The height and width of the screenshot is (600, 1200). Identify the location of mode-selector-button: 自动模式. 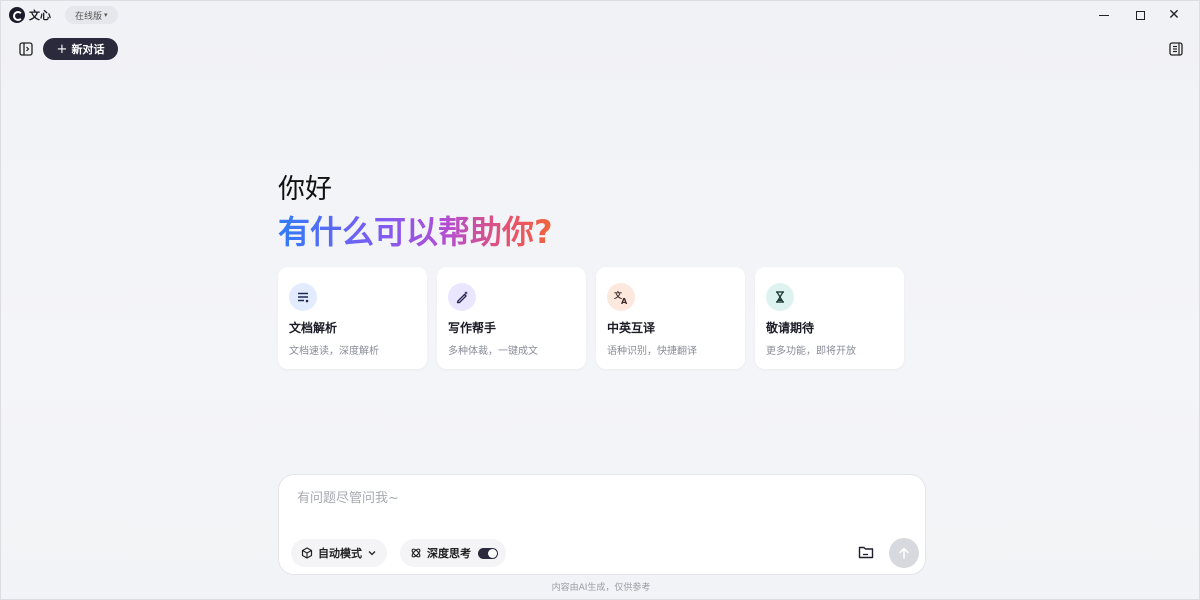
(339, 553).